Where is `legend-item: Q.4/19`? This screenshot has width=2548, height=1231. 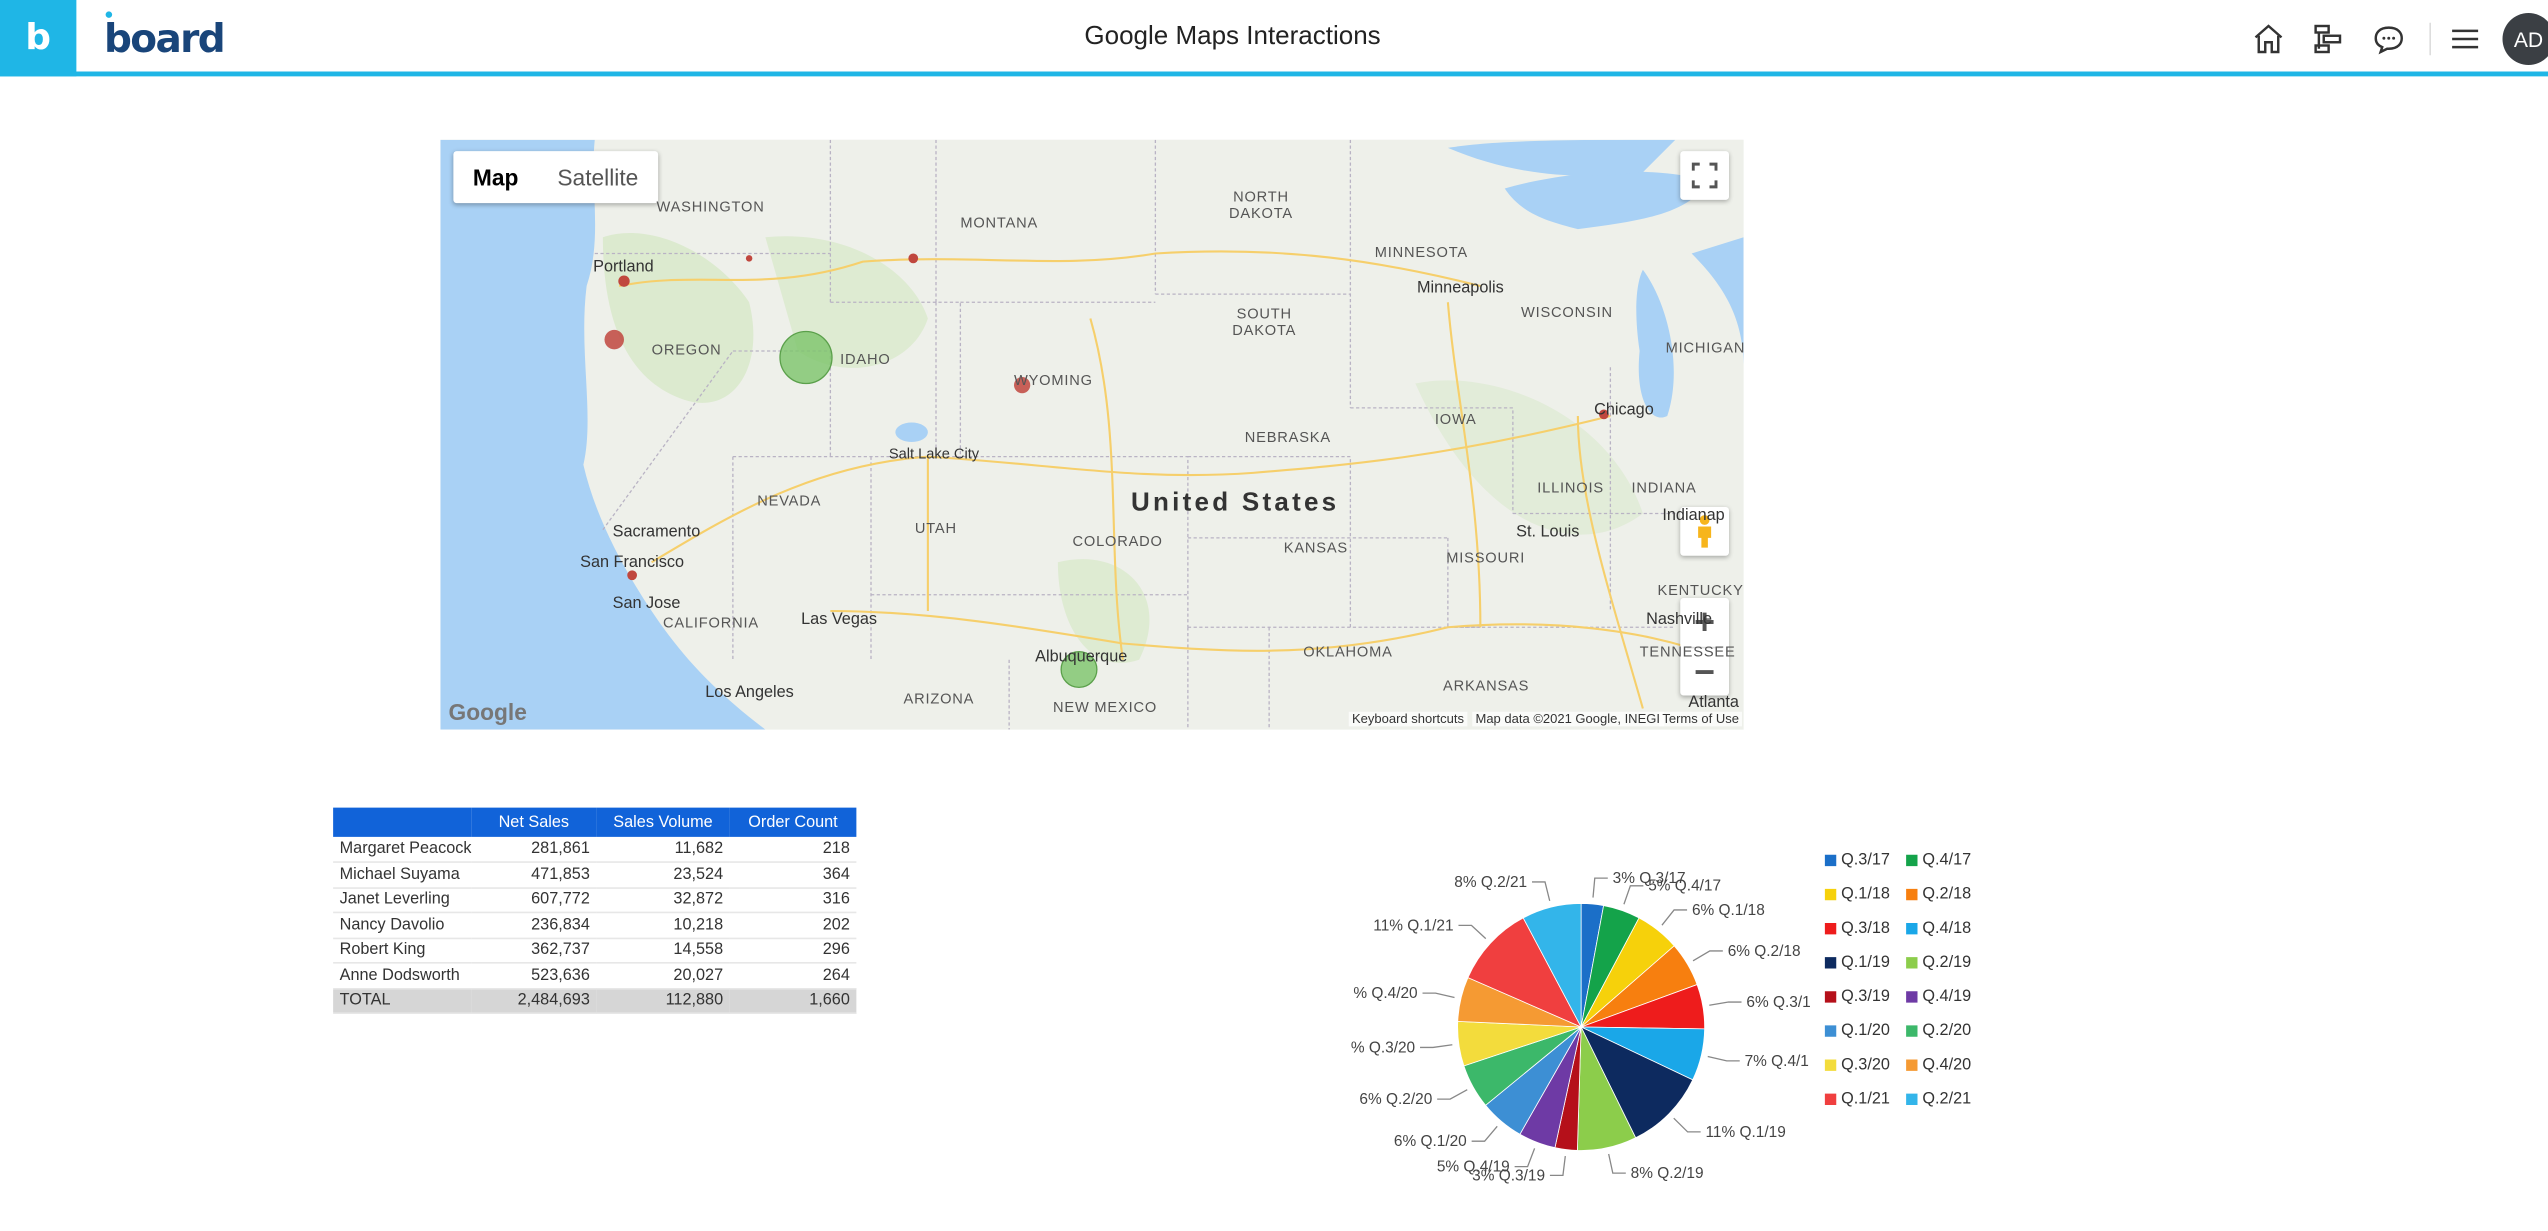 legend-item: Q.4/19 is located at coordinates (1938, 997).